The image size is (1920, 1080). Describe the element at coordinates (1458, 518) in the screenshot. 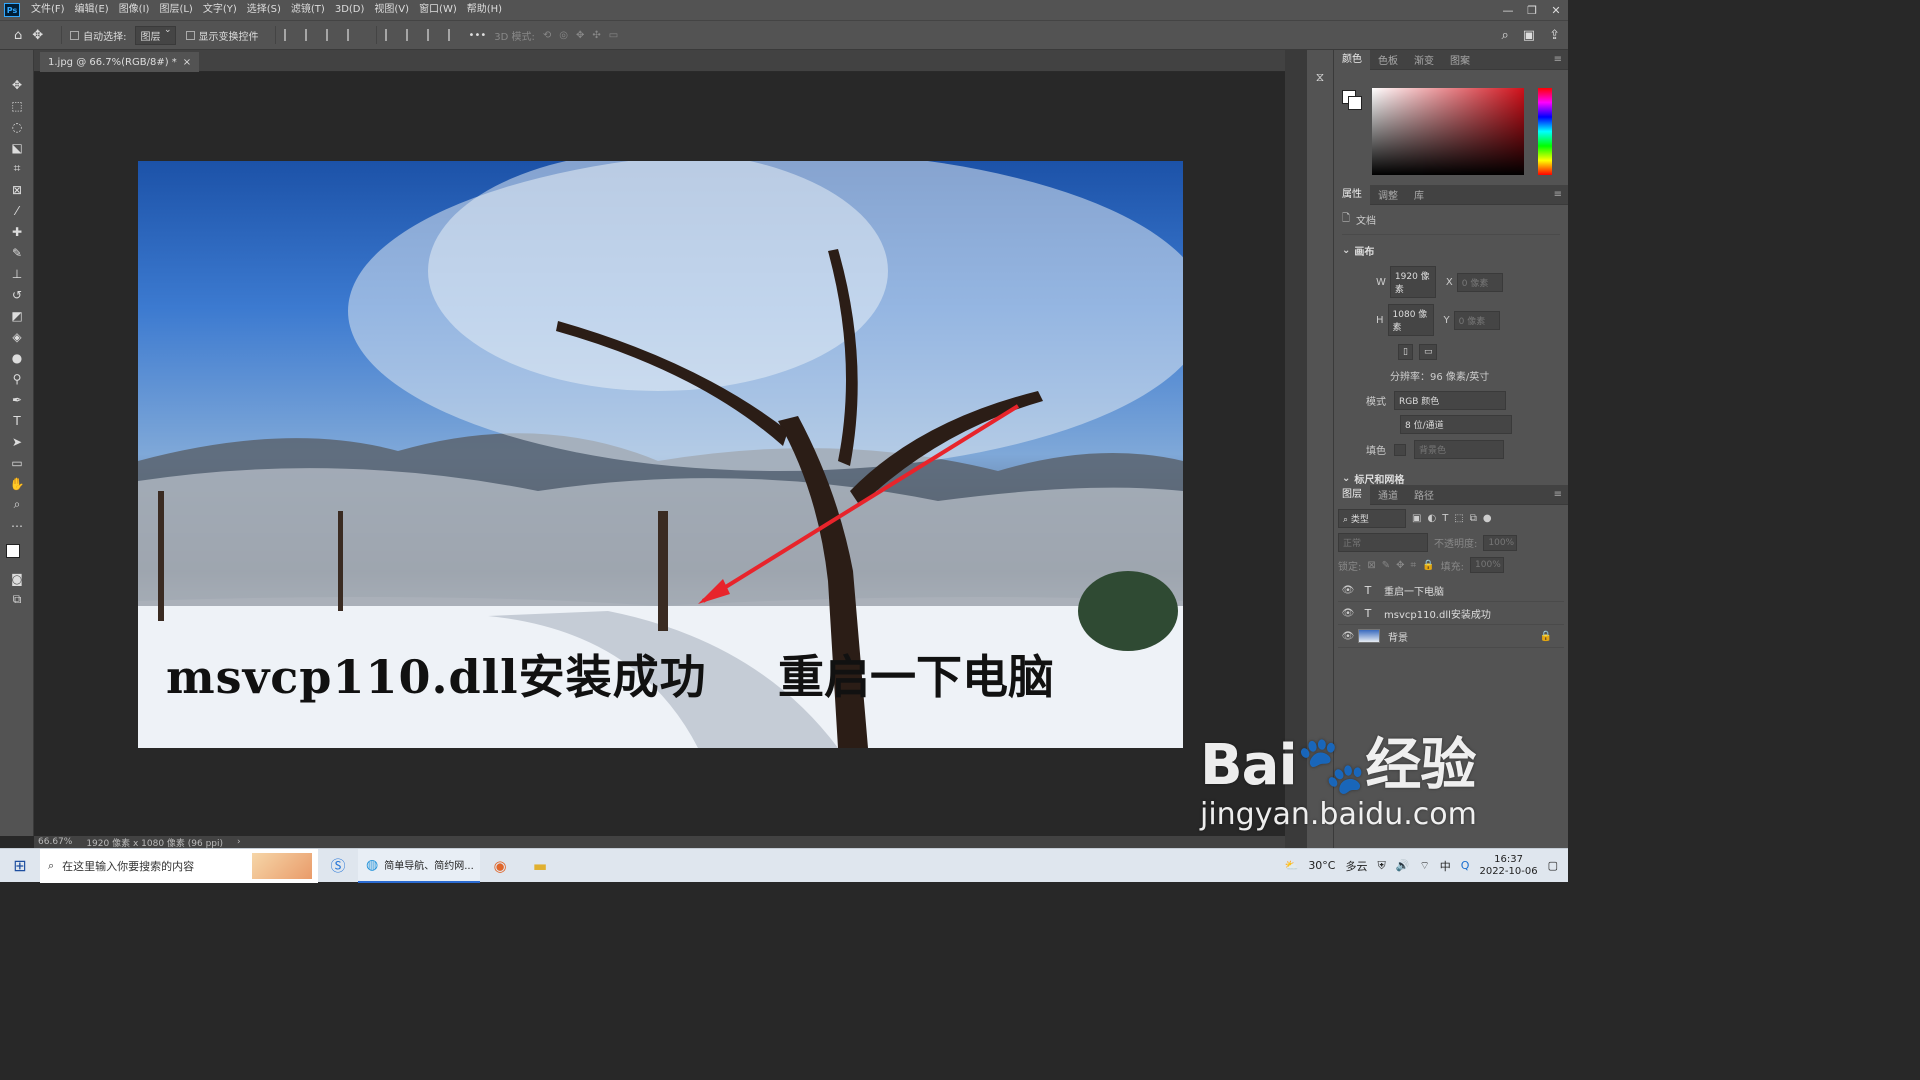

I see `filter-shape-icon: ⬚` at that location.